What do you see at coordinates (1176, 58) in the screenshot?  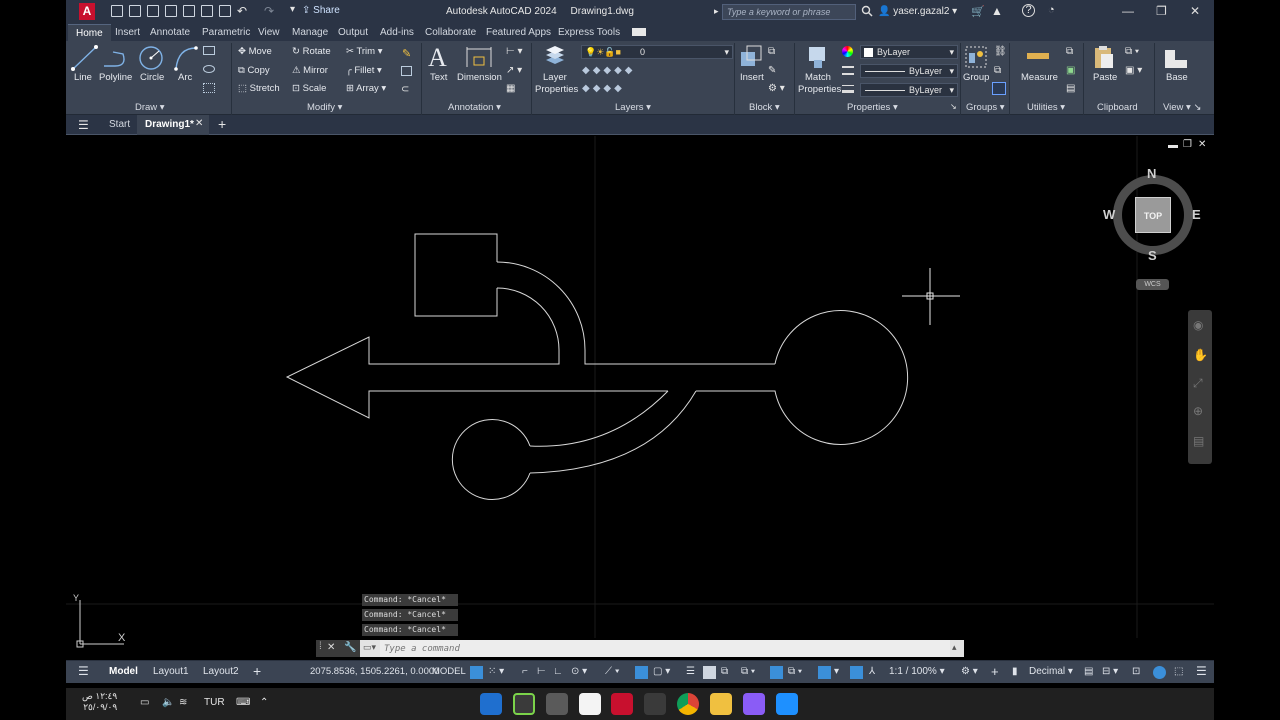 I see `base-view-icon` at bounding box center [1176, 58].